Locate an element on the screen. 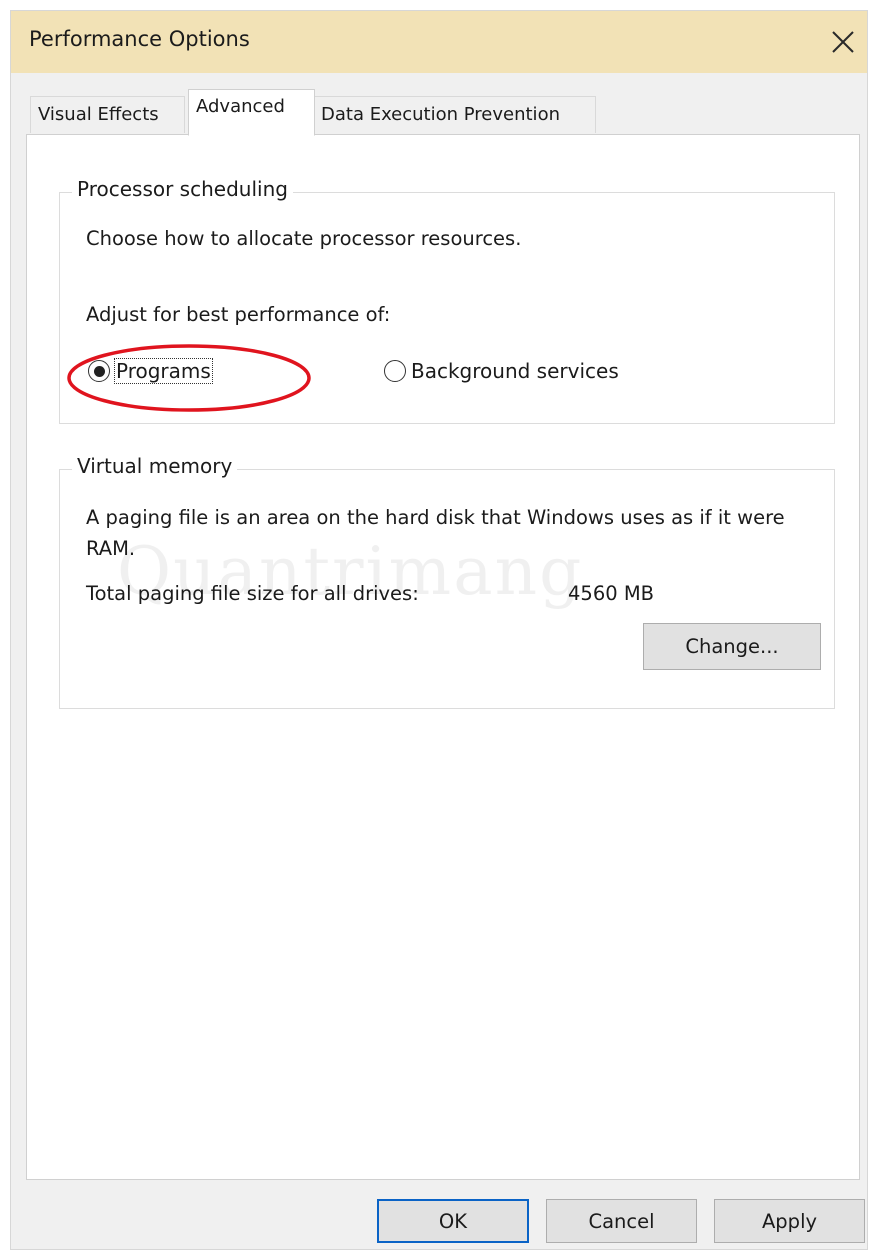 The height and width of the screenshot is (1254, 870). window-title: Performance Options is located at coordinates (139, 39).